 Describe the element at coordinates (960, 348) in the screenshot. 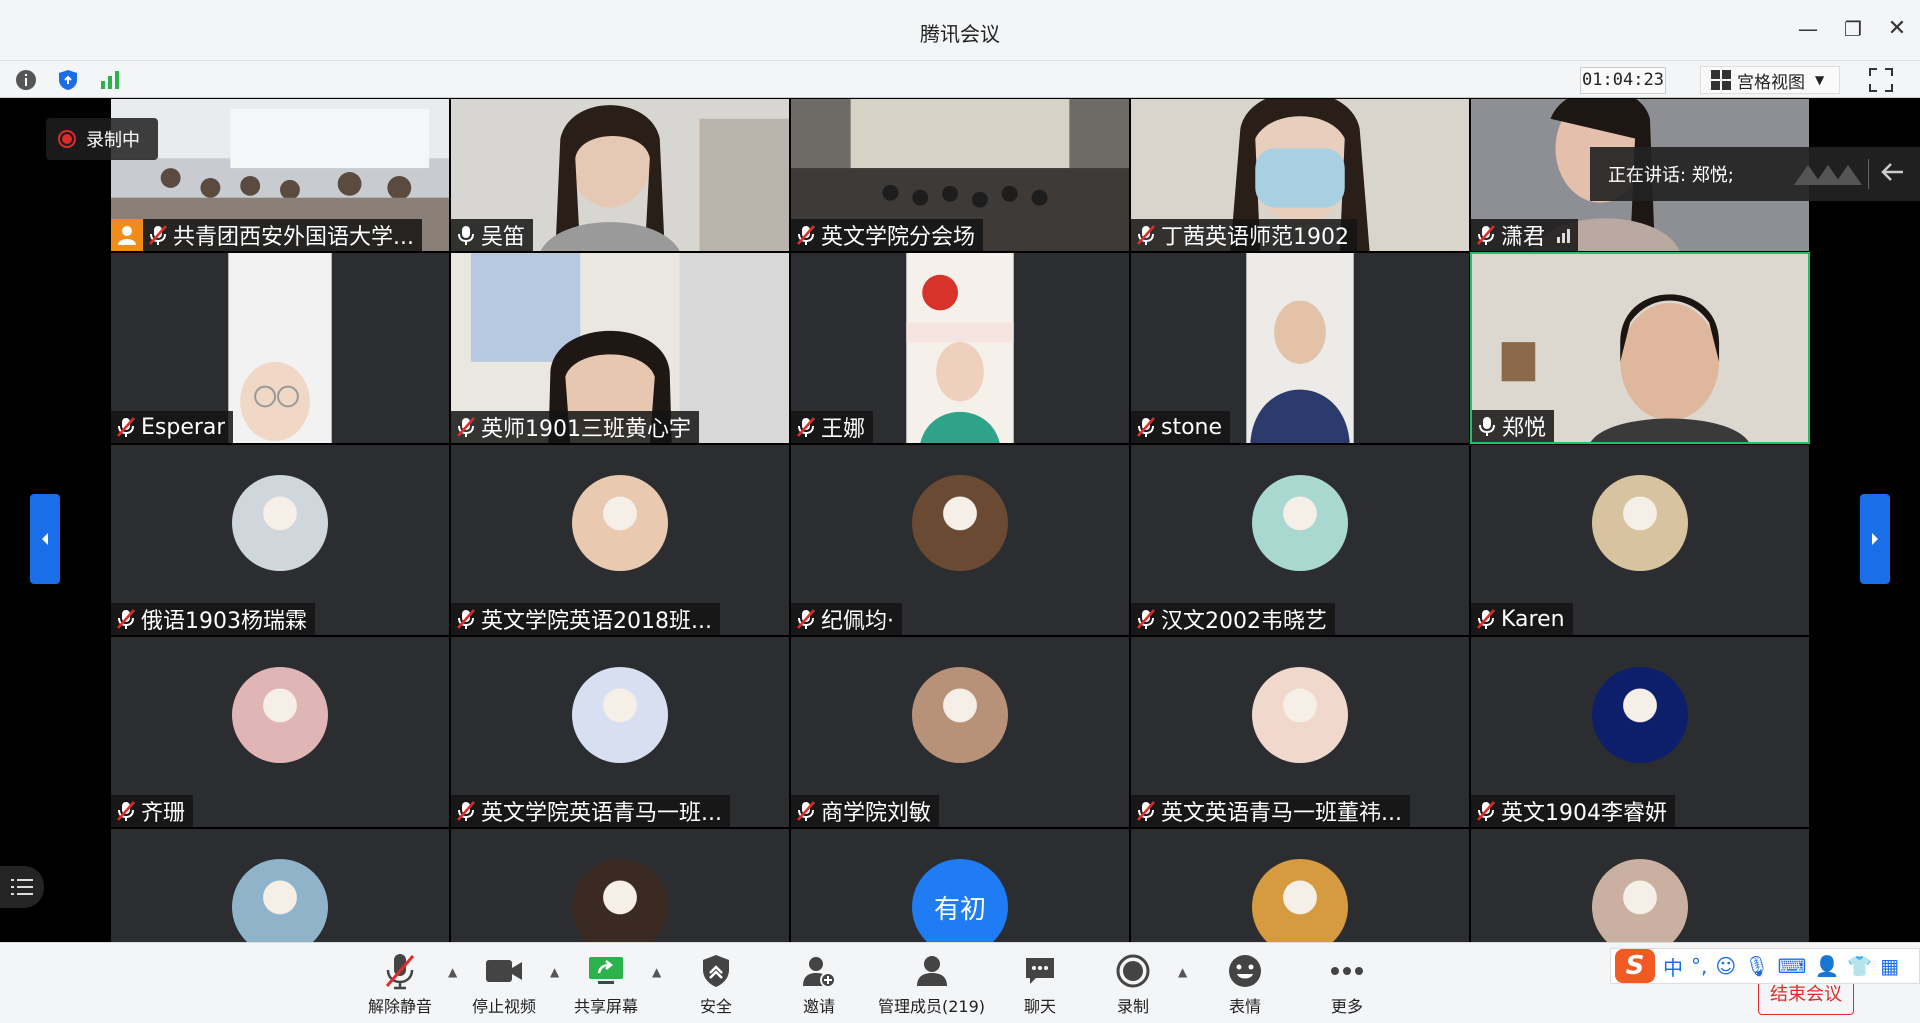

I see `participant-tile: 王娜` at that location.